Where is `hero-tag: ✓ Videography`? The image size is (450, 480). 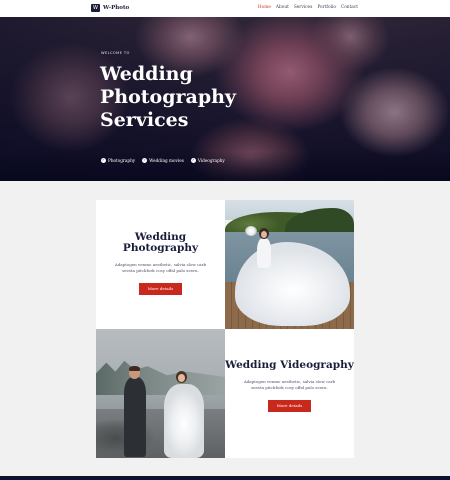 hero-tag: ✓ Videography is located at coordinates (207, 160).